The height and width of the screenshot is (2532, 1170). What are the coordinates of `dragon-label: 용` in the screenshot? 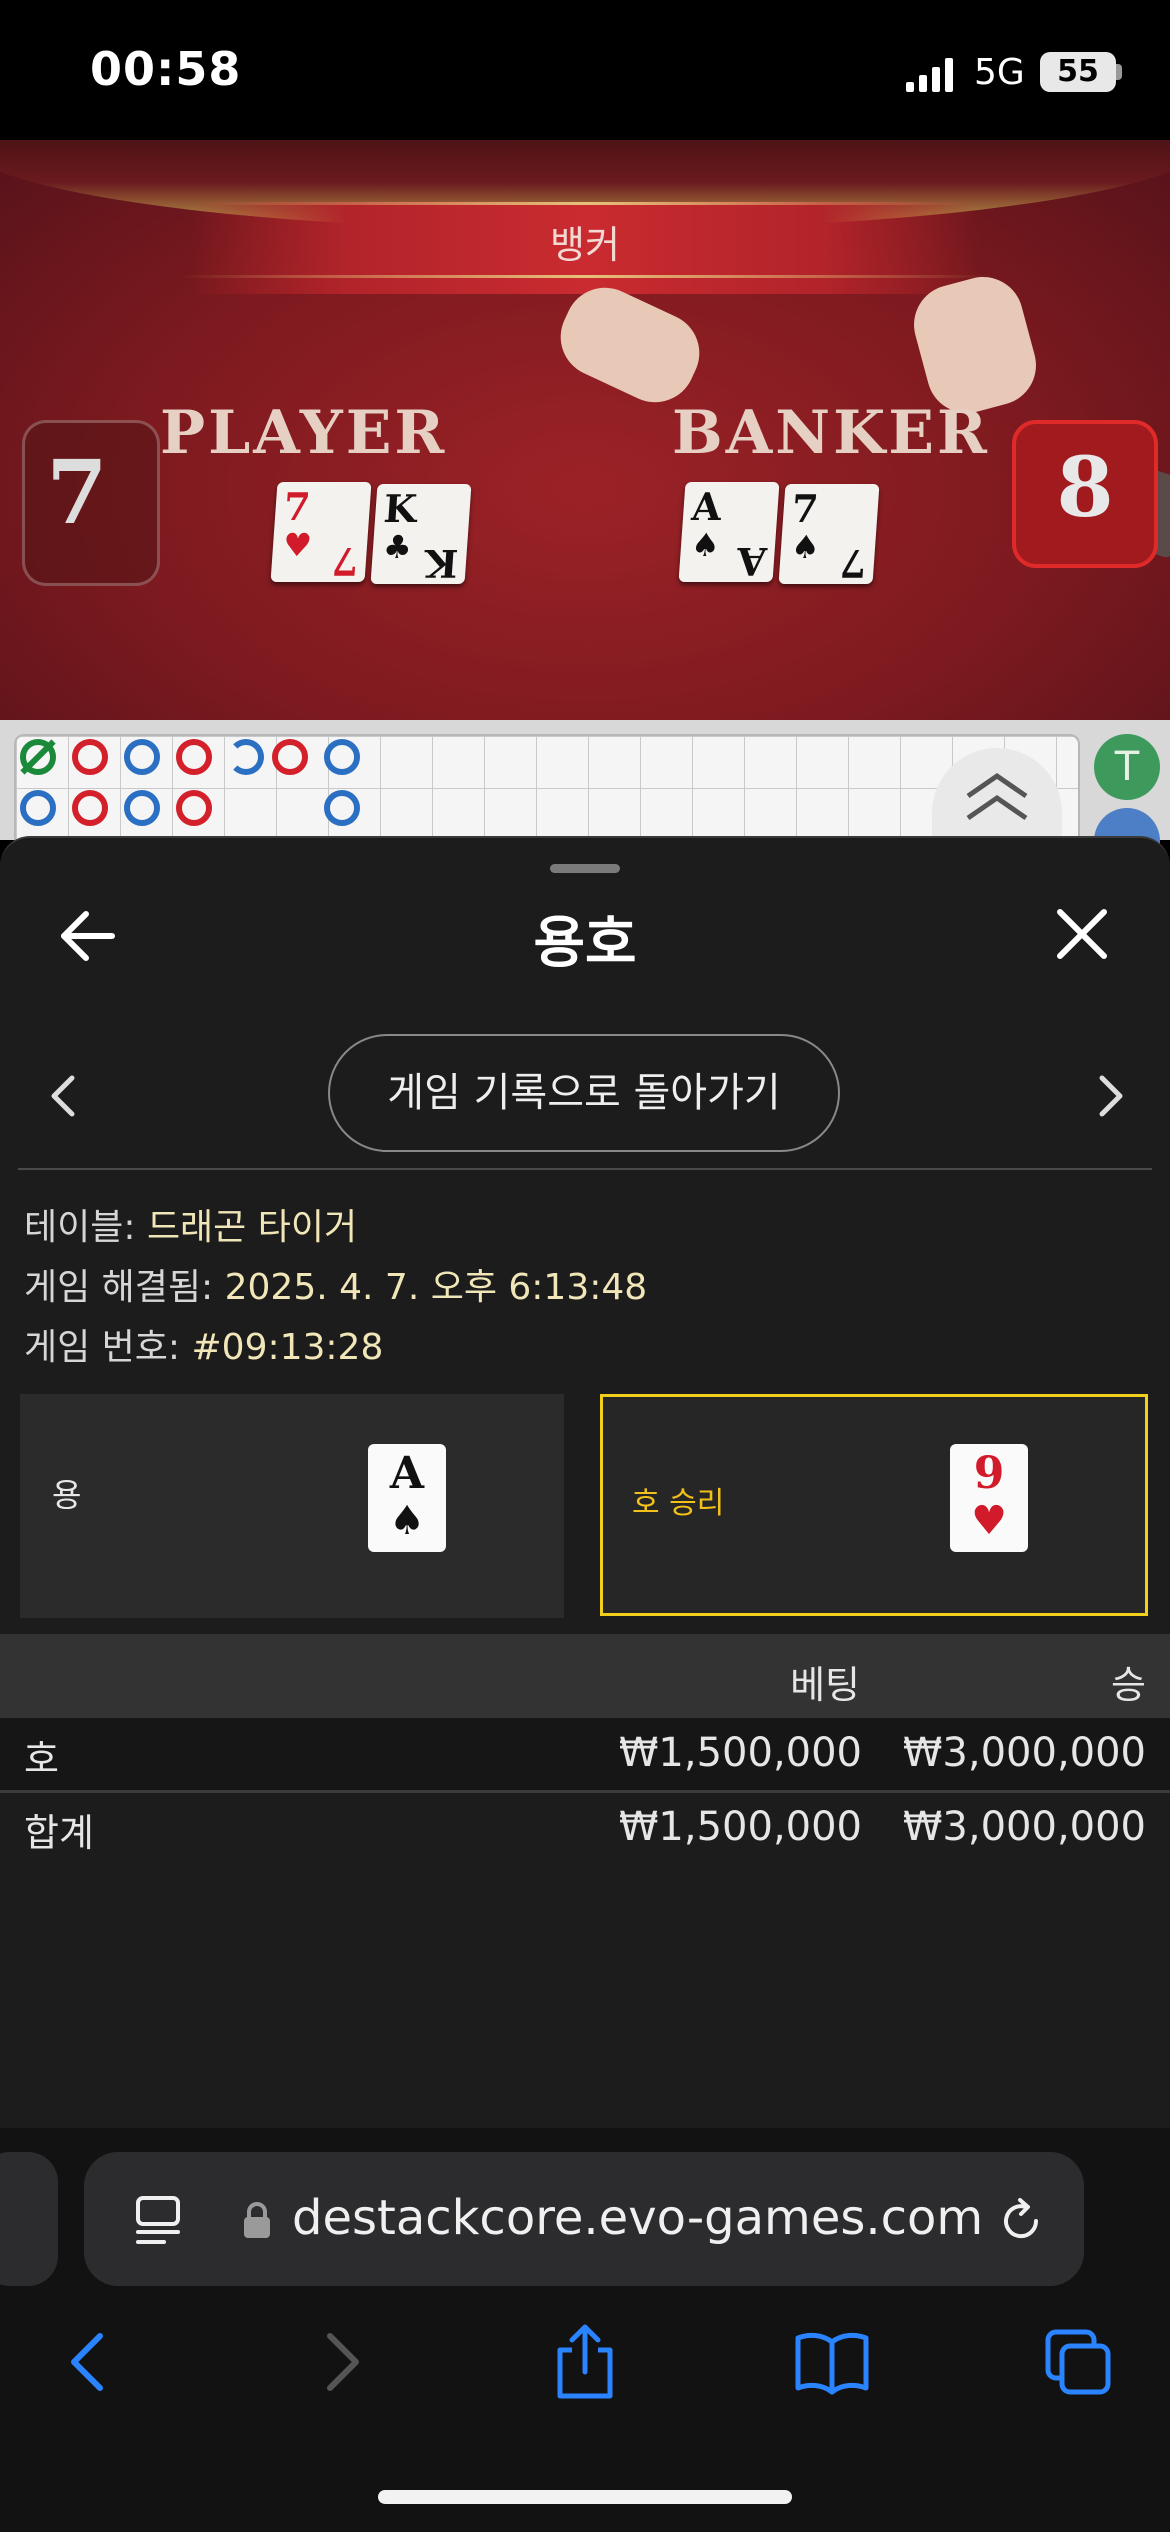 It's located at (67, 1495).